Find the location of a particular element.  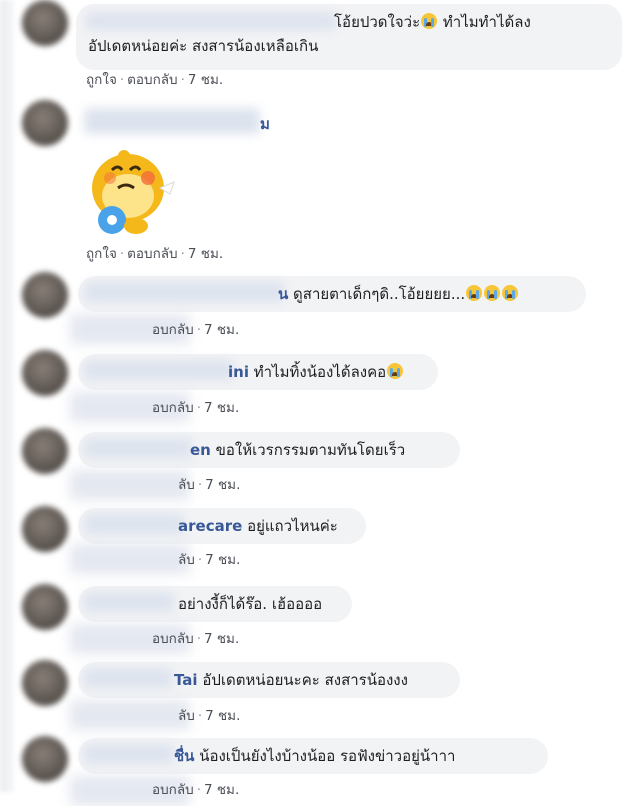

comment-text: อย่างงี้ก็ได้ร๊อ. เฮ้ออออ is located at coordinates (250, 604).